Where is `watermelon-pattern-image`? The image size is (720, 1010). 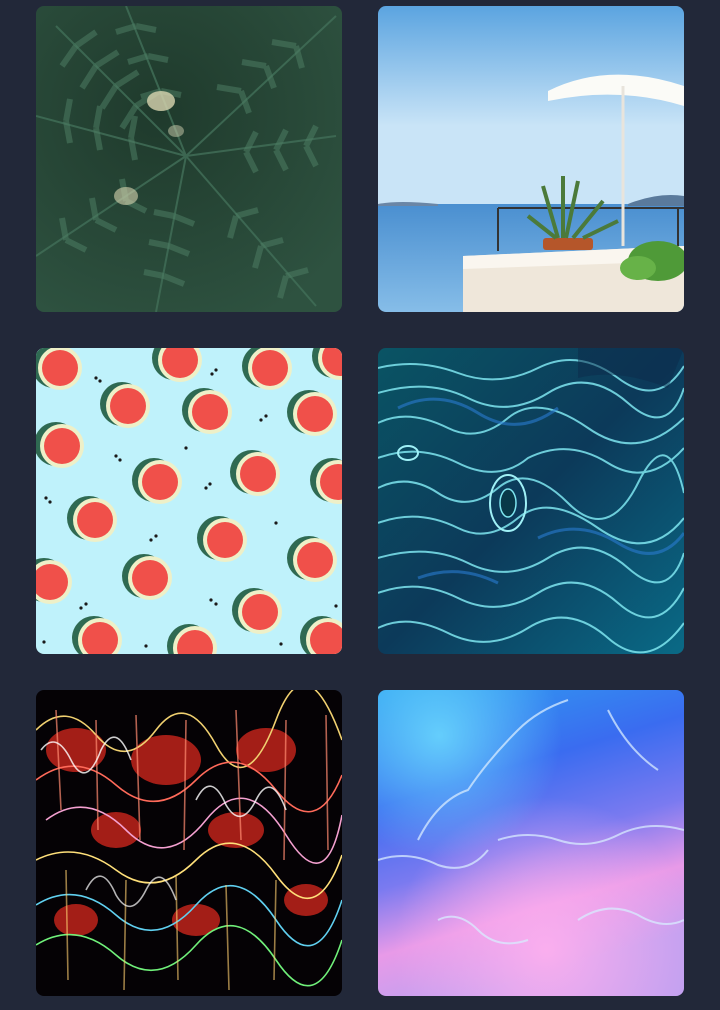 watermelon-pattern-image is located at coordinates (189, 501).